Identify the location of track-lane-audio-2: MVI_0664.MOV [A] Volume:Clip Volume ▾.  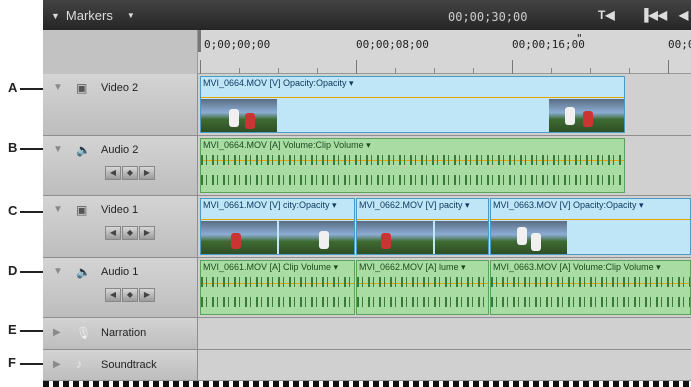
(444, 165).